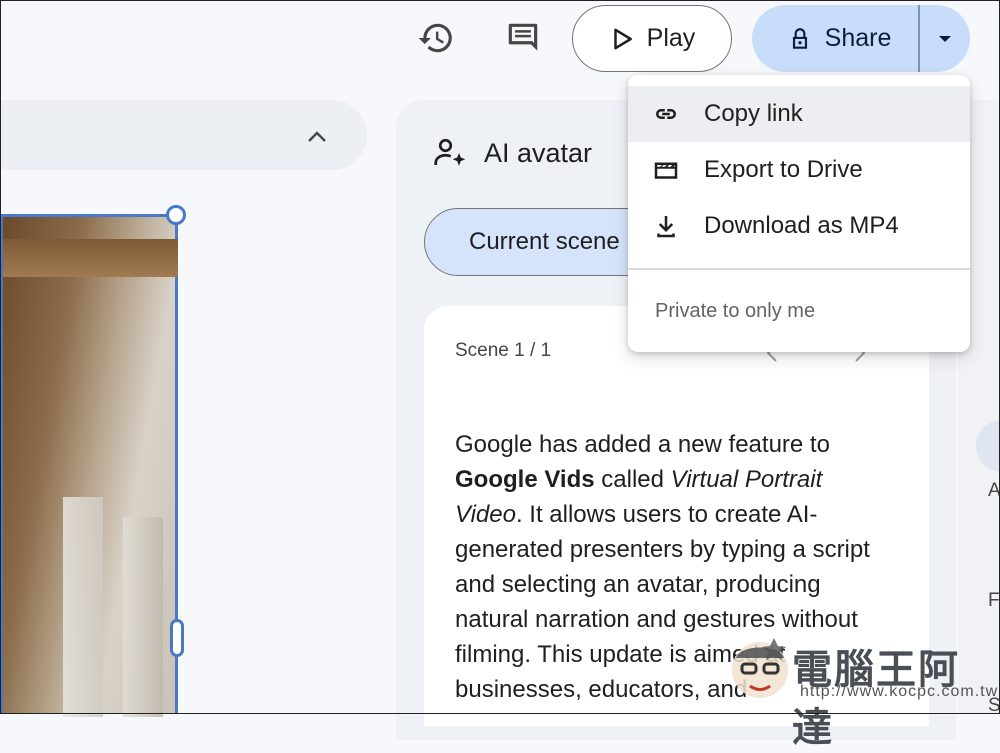 This screenshot has width=1000, height=753. I want to click on menu-item-copy-link: Copy link, so click(799, 114).